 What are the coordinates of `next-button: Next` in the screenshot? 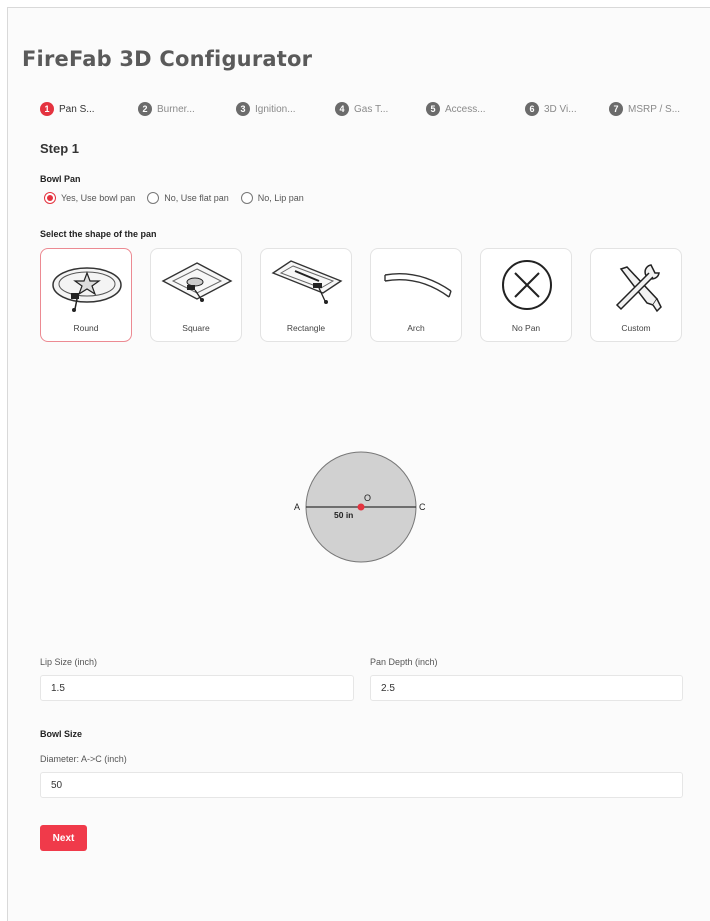 It's located at (63, 838).